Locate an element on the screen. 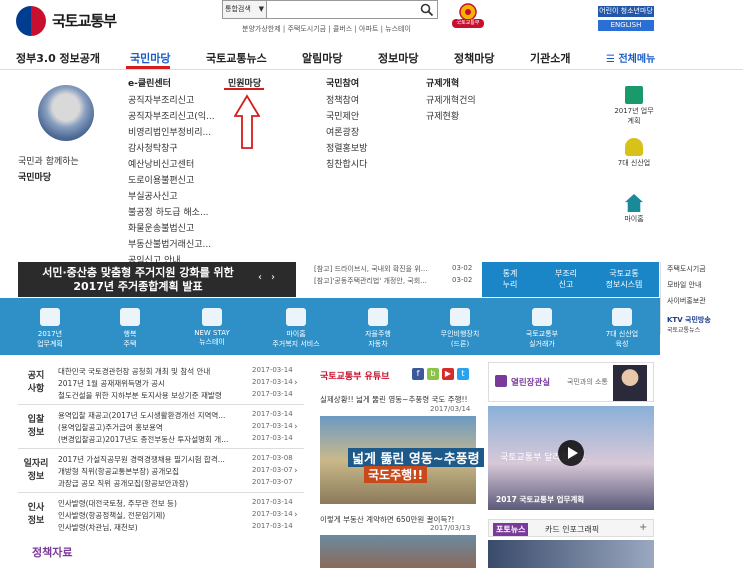 This screenshot has width=743, height=568. band-real-price: 국토교통부 실거래가 is located at coordinates (542, 328).